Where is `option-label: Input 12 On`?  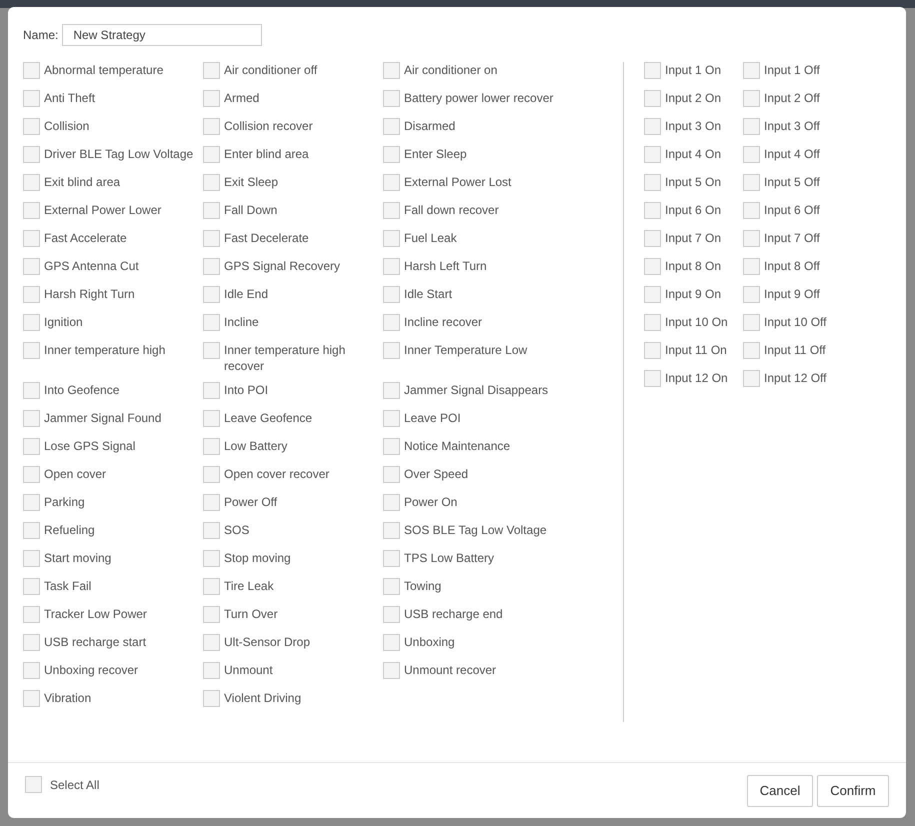
option-label: Input 12 On is located at coordinates (696, 378).